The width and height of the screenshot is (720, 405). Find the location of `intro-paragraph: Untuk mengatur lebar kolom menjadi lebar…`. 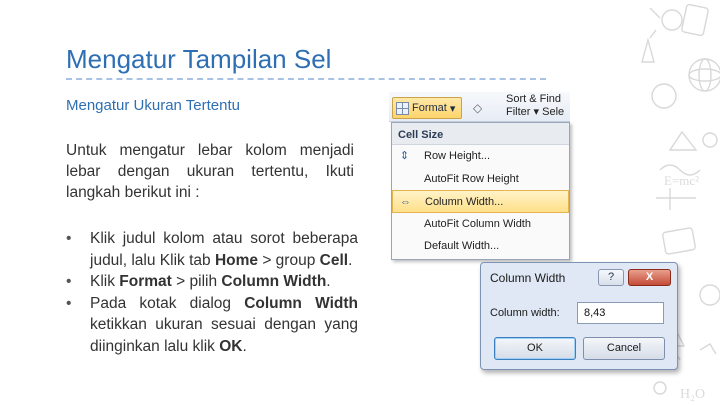

intro-paragraph: Untuk mengatur lebar kolom menjadi lebar… is located at coordinates (210, 171).